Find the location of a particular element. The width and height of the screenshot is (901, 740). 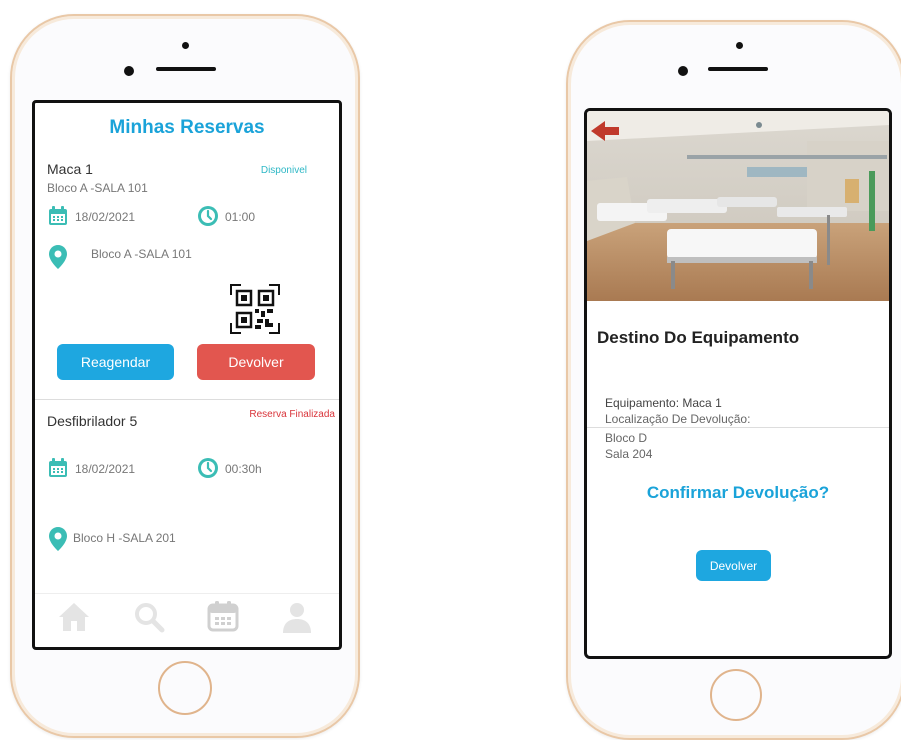

page-title: Destino Do Equipamento is located at coordinates (698, 337).